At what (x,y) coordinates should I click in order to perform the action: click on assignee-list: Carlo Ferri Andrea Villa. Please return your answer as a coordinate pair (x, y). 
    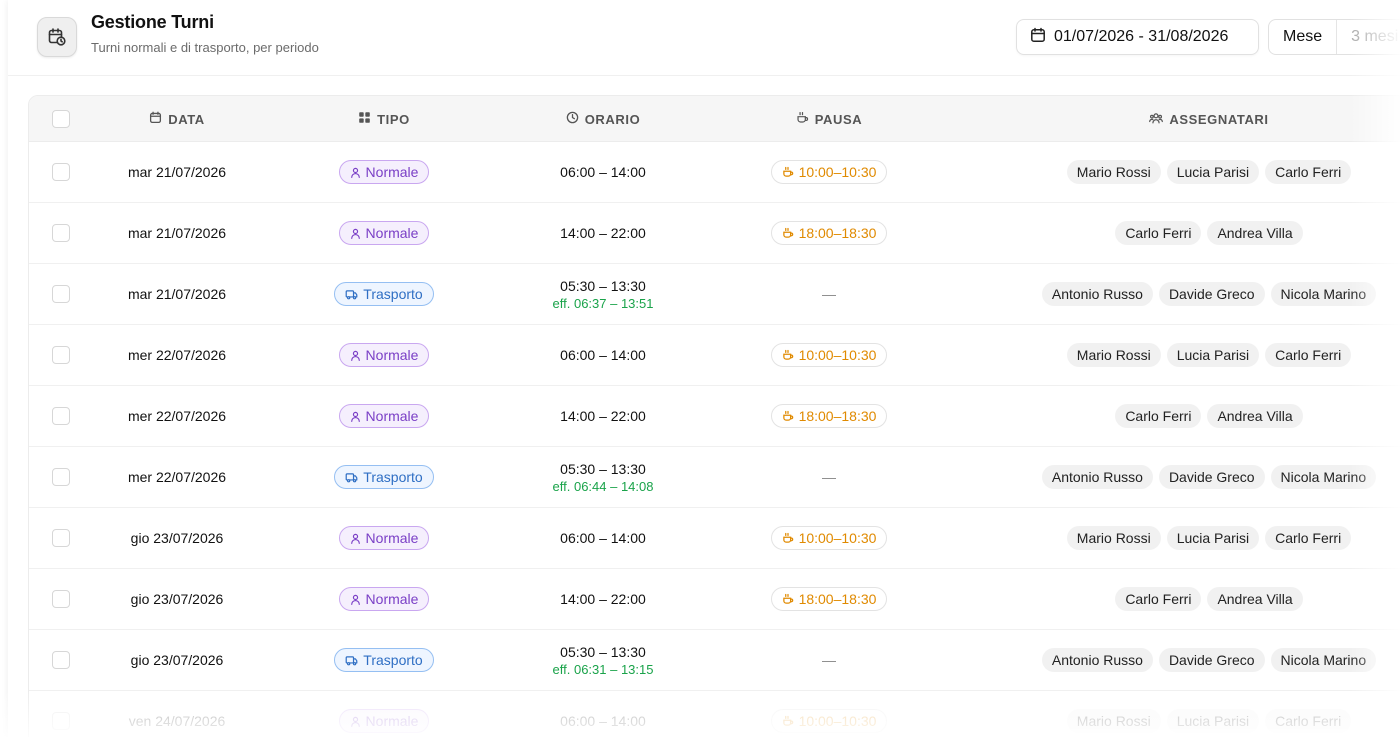
    Looking at the image, I should click on (1209, 599).